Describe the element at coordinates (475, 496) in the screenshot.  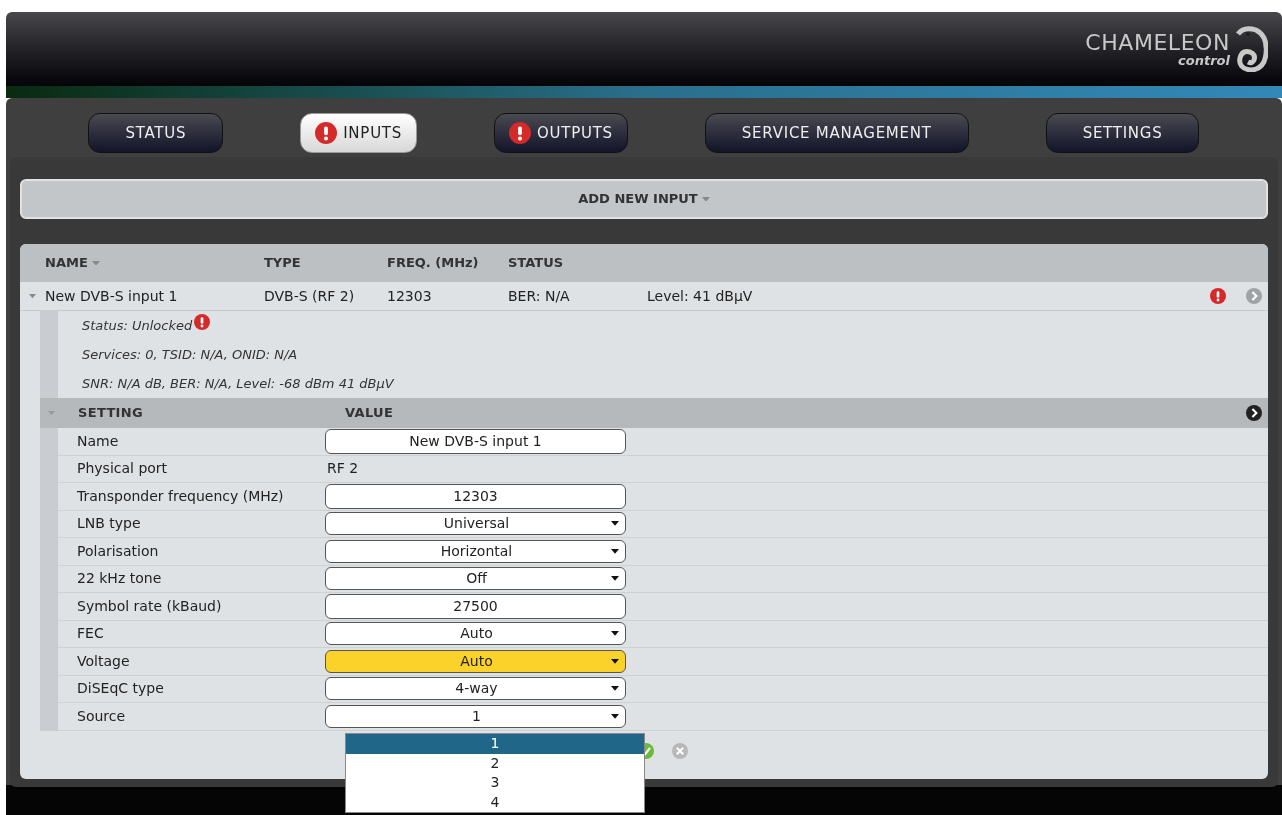
I see `text-field: 12303` at that location.